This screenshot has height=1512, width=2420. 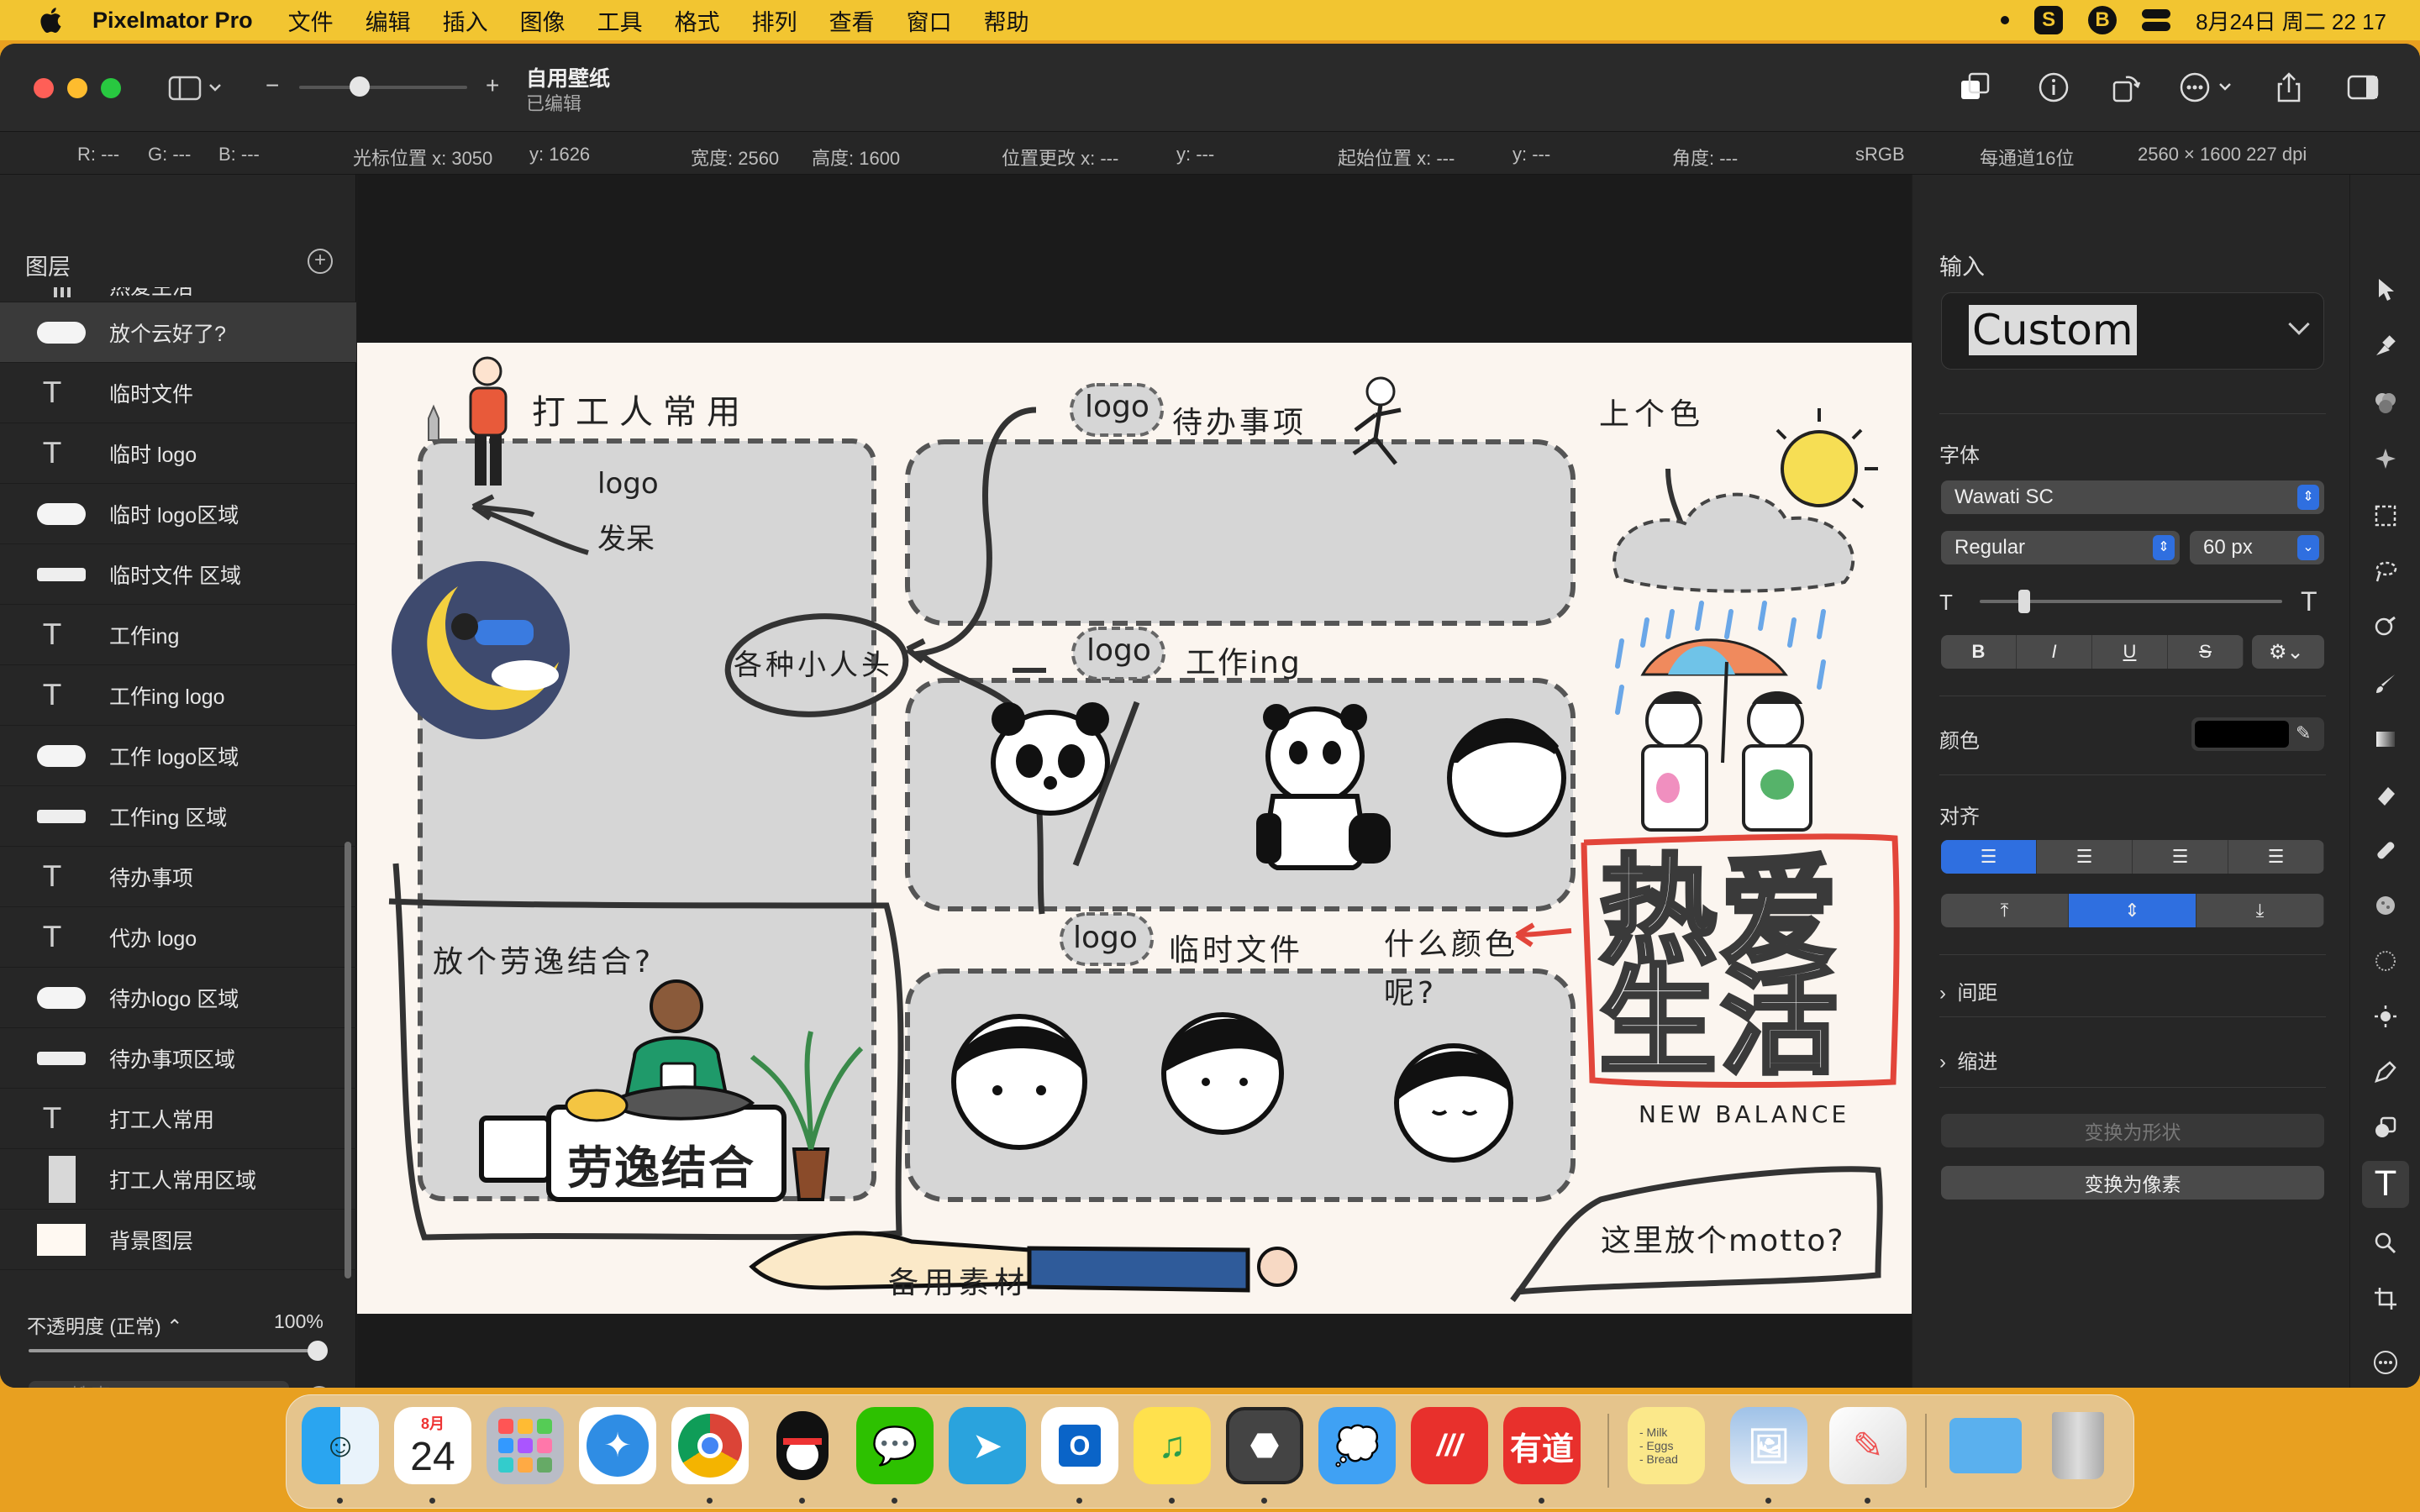 I want to click on menu-image: 图像, so click(x=543, y=20).